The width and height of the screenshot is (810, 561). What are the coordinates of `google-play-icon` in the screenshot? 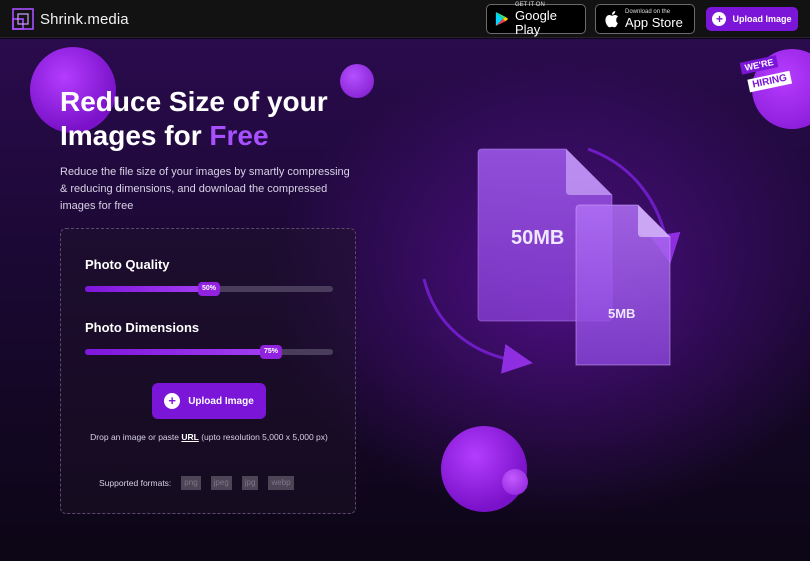 It's located at (502, 19).